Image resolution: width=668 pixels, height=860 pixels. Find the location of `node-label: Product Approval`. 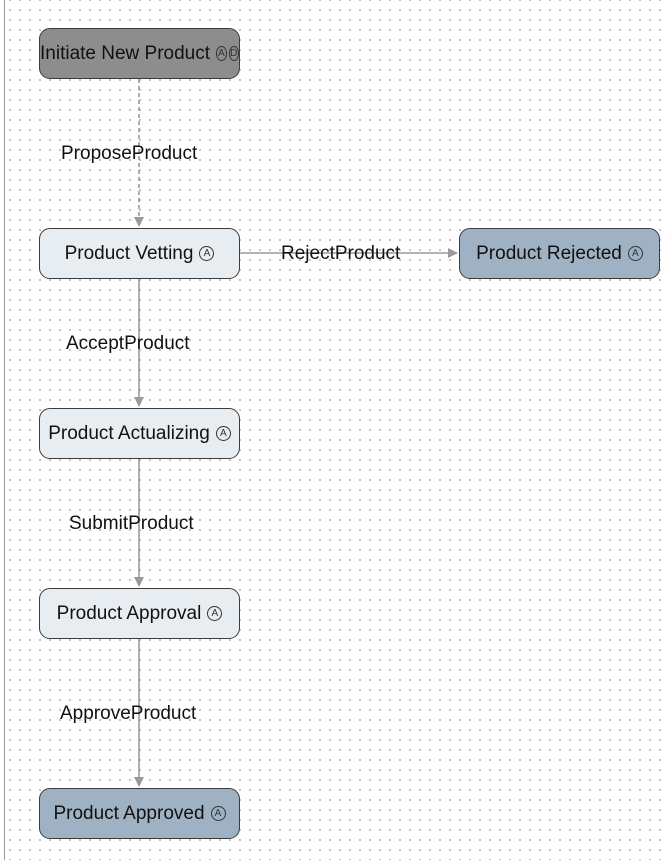

node-label: Product Approval is located at coordinates (129, 613).